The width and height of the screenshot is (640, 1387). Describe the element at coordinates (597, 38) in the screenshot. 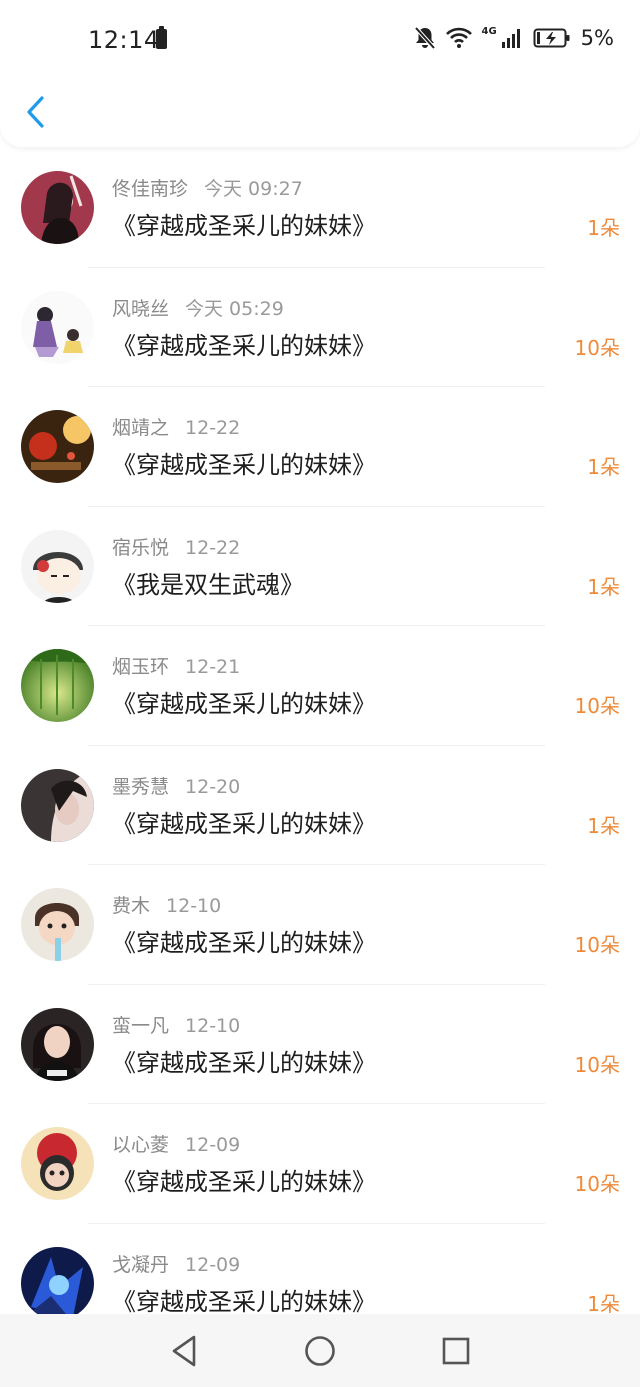

I see `battery-percent: 5%` at that location.